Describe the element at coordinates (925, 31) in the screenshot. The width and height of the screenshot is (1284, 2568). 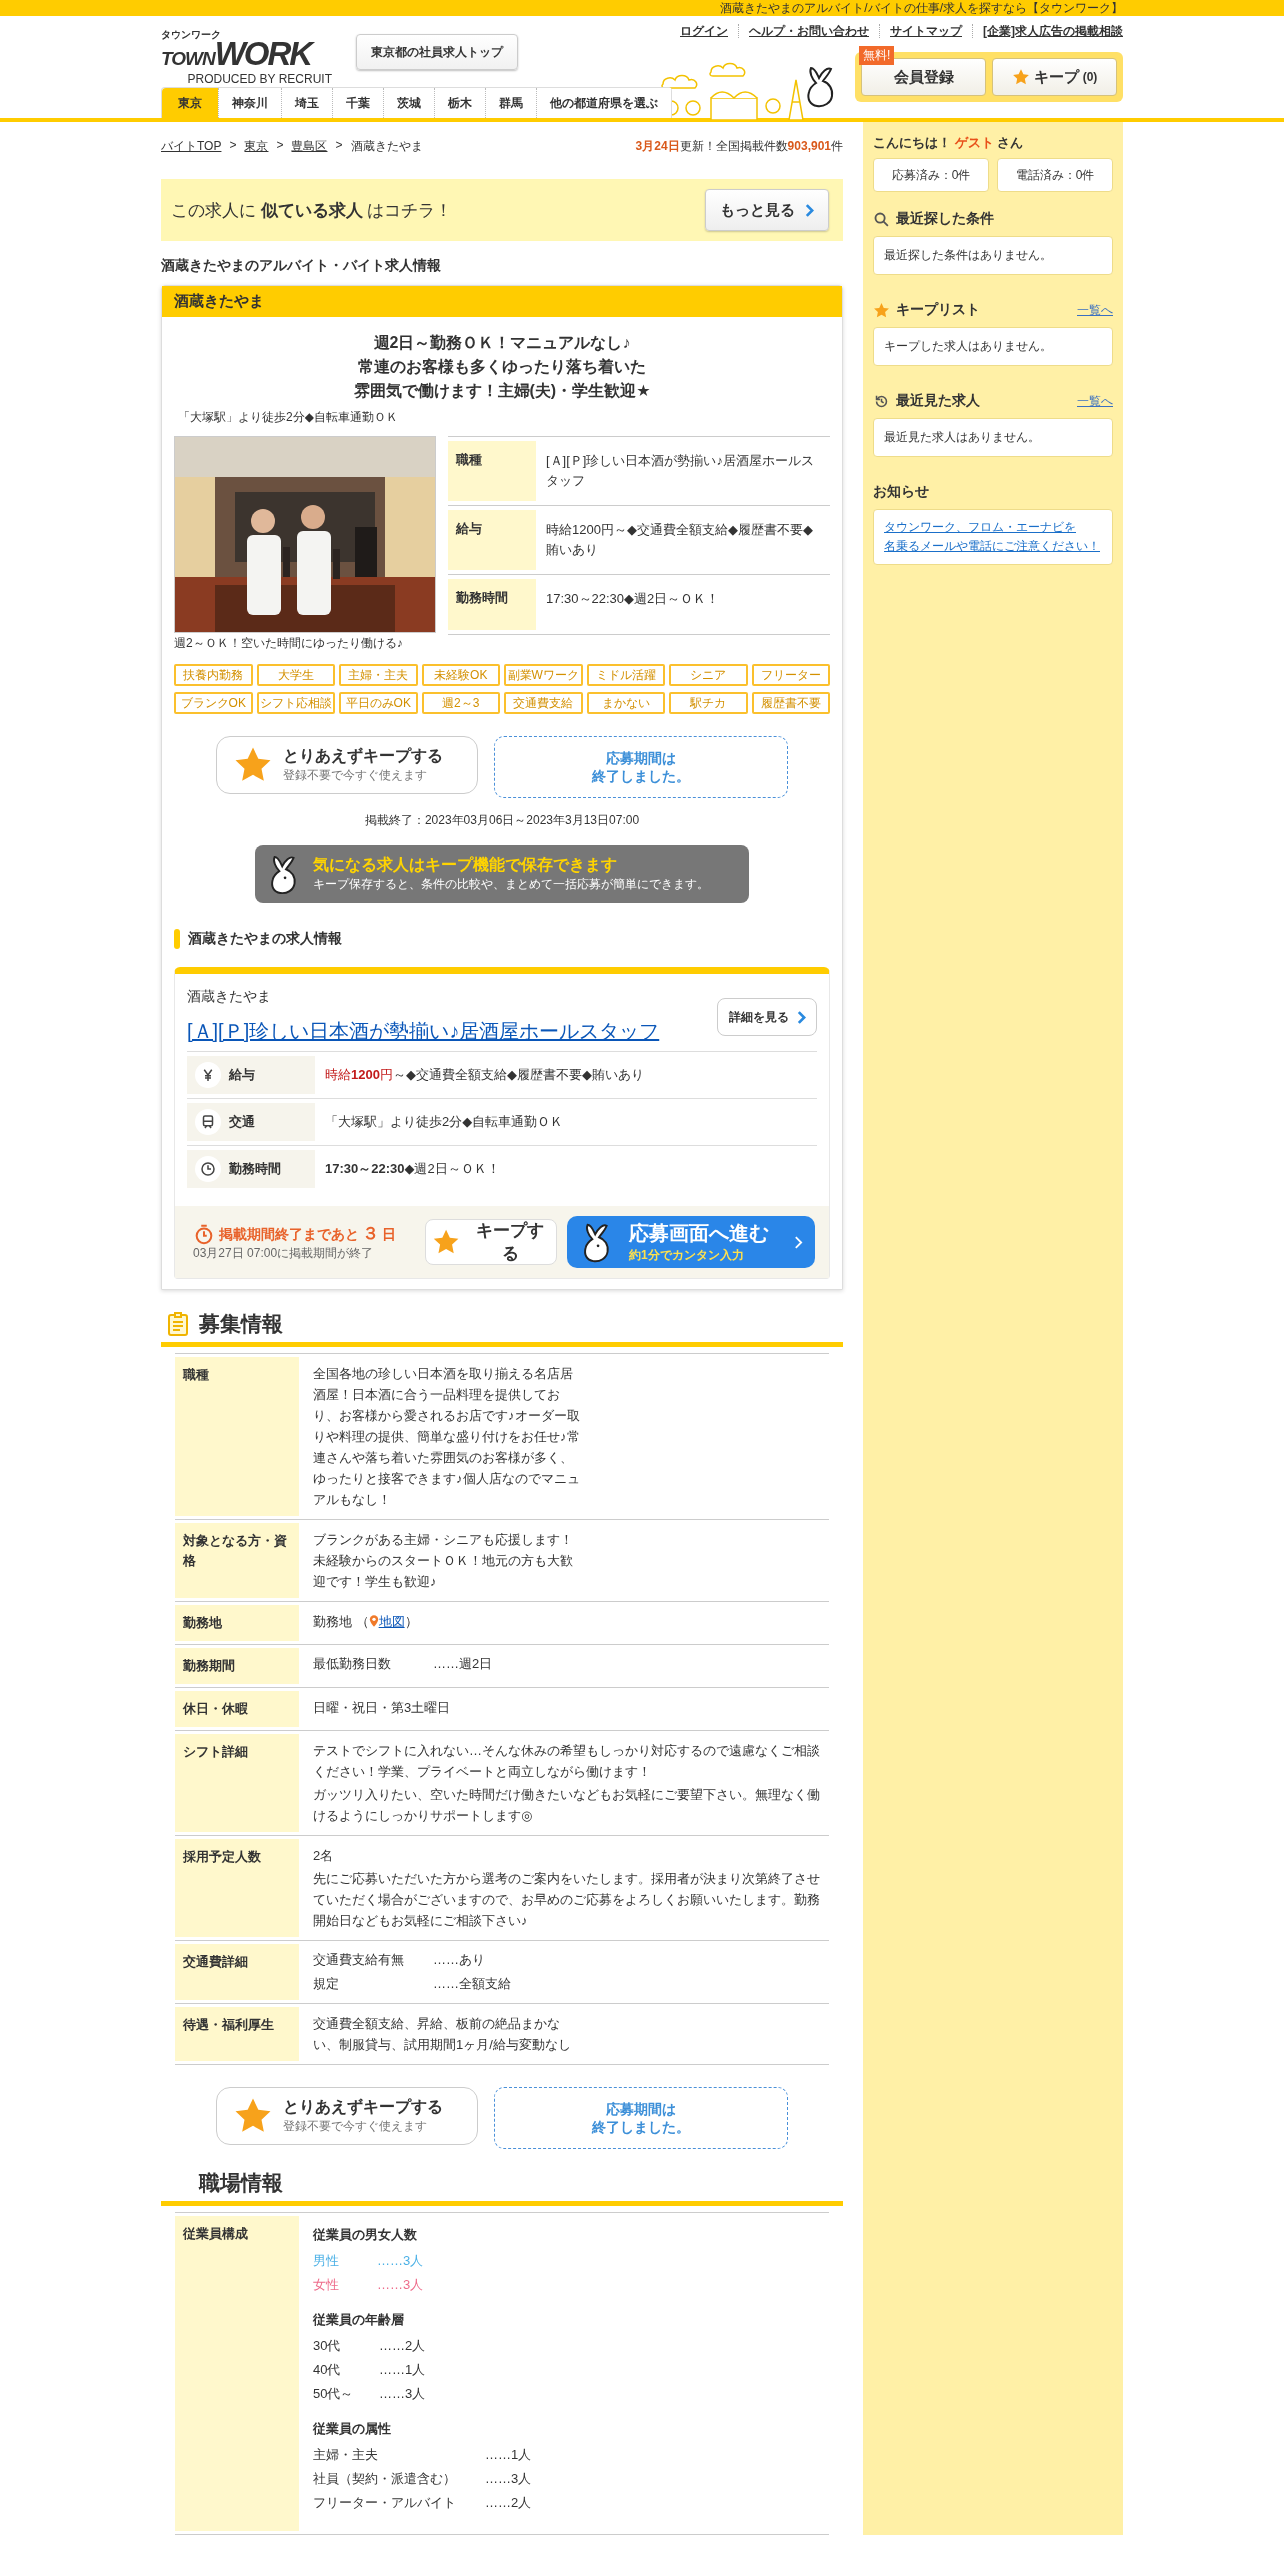
I see `header-link: サイトマップ` at that location.